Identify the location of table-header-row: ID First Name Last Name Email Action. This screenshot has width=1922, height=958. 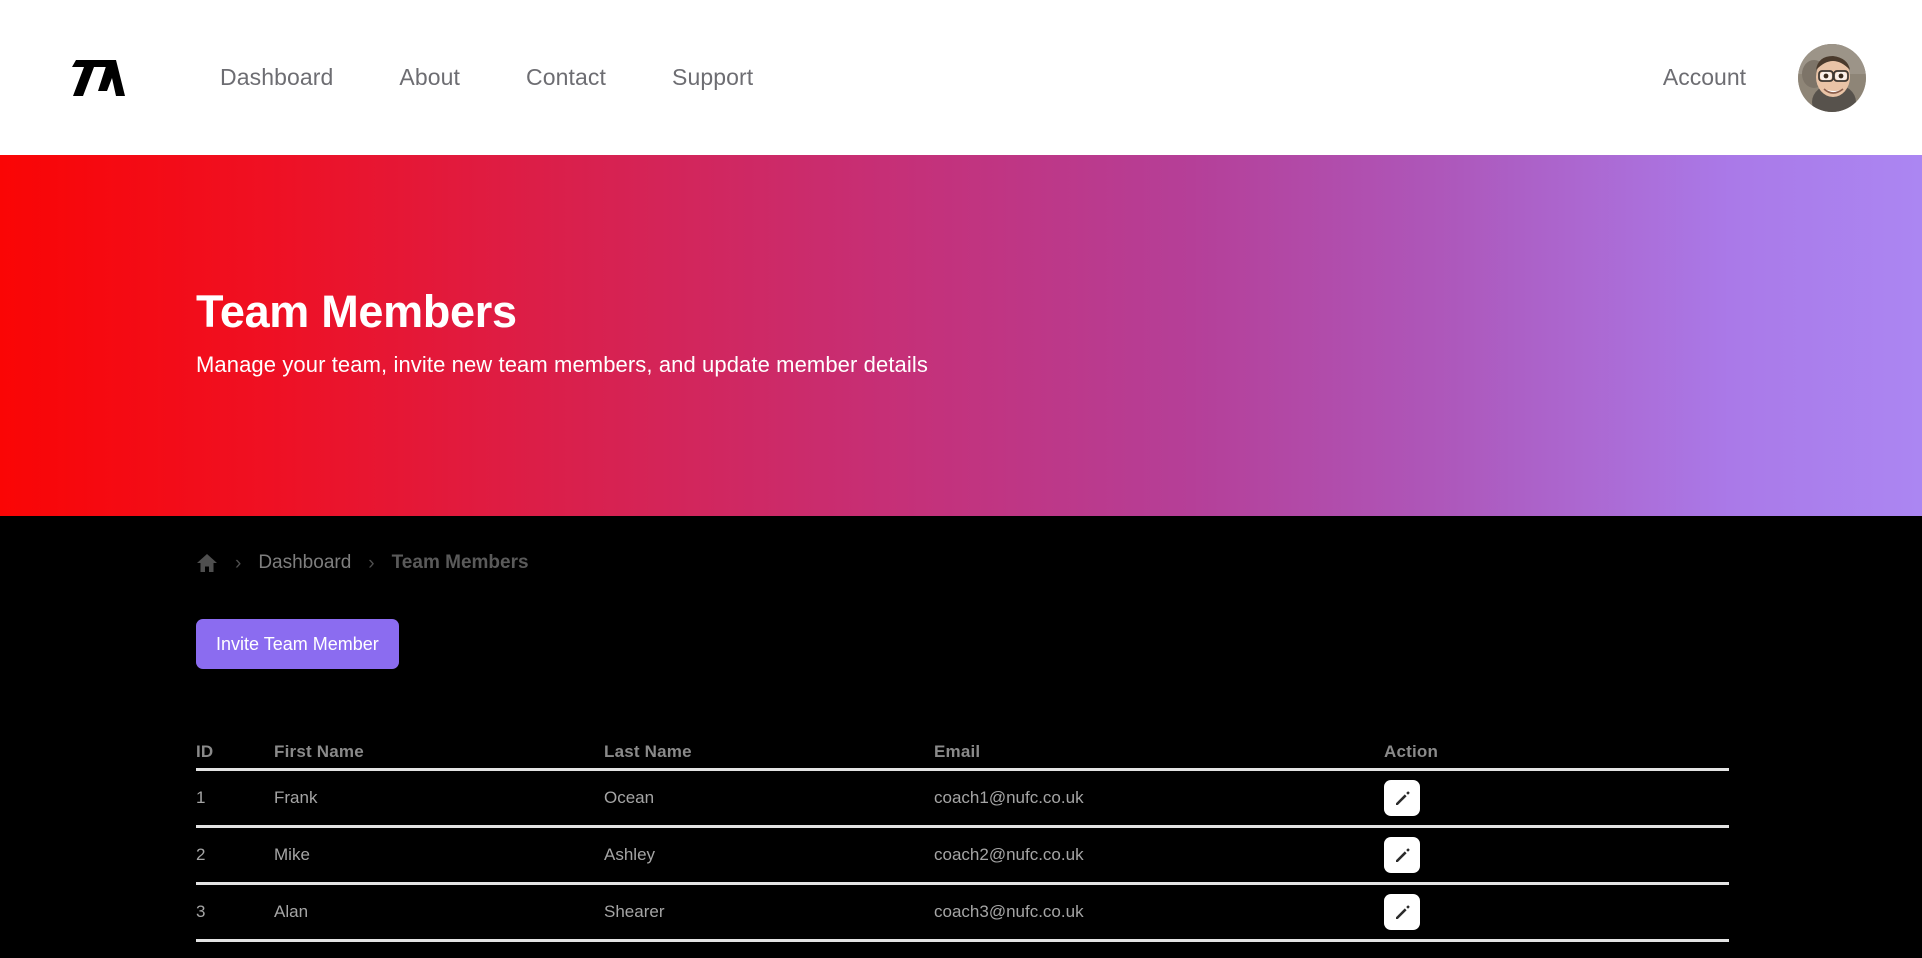
(962, 748).